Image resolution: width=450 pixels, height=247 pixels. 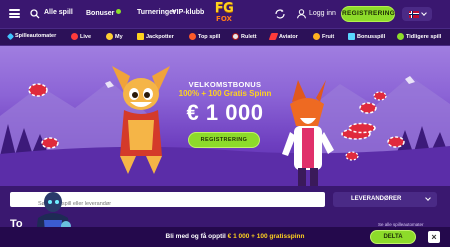 I want to click on category-label: Tidligere spill, so click(x=424, y=36).